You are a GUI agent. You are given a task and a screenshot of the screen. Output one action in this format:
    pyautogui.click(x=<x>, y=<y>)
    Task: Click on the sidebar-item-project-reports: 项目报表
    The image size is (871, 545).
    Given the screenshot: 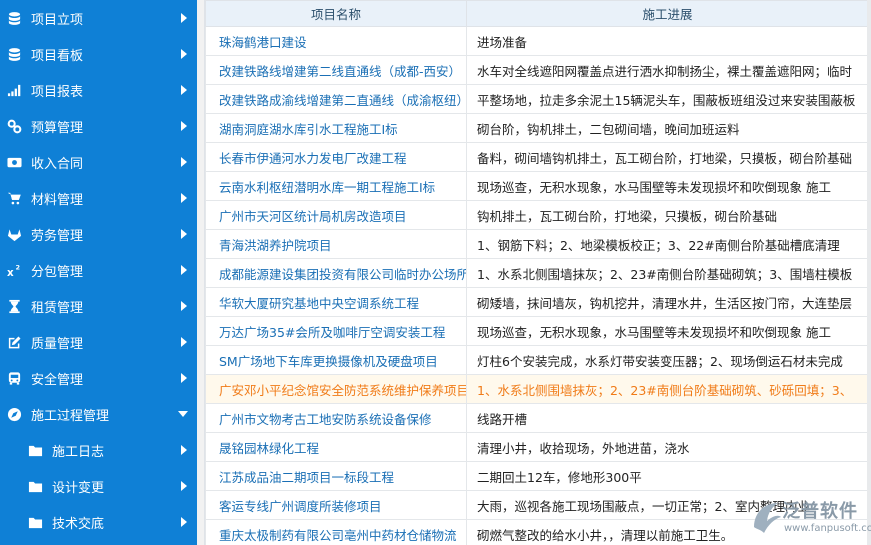 What is the action you would take?
    pyautogui.click(x=98, y=90)
    